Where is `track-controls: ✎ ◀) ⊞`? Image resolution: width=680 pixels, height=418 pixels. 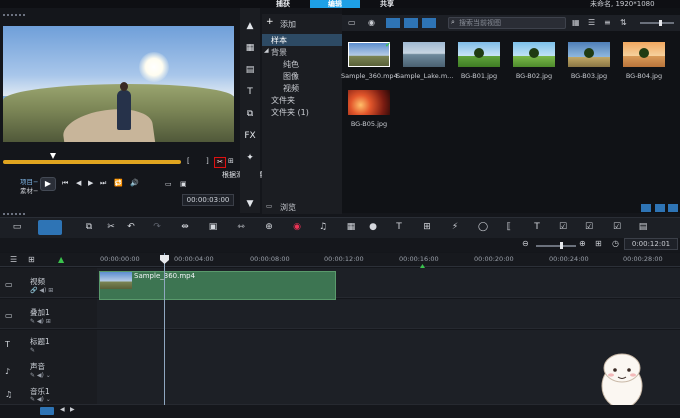
track-controls: ✎ ◀) ⊞ is located at coordinates (40, 321).